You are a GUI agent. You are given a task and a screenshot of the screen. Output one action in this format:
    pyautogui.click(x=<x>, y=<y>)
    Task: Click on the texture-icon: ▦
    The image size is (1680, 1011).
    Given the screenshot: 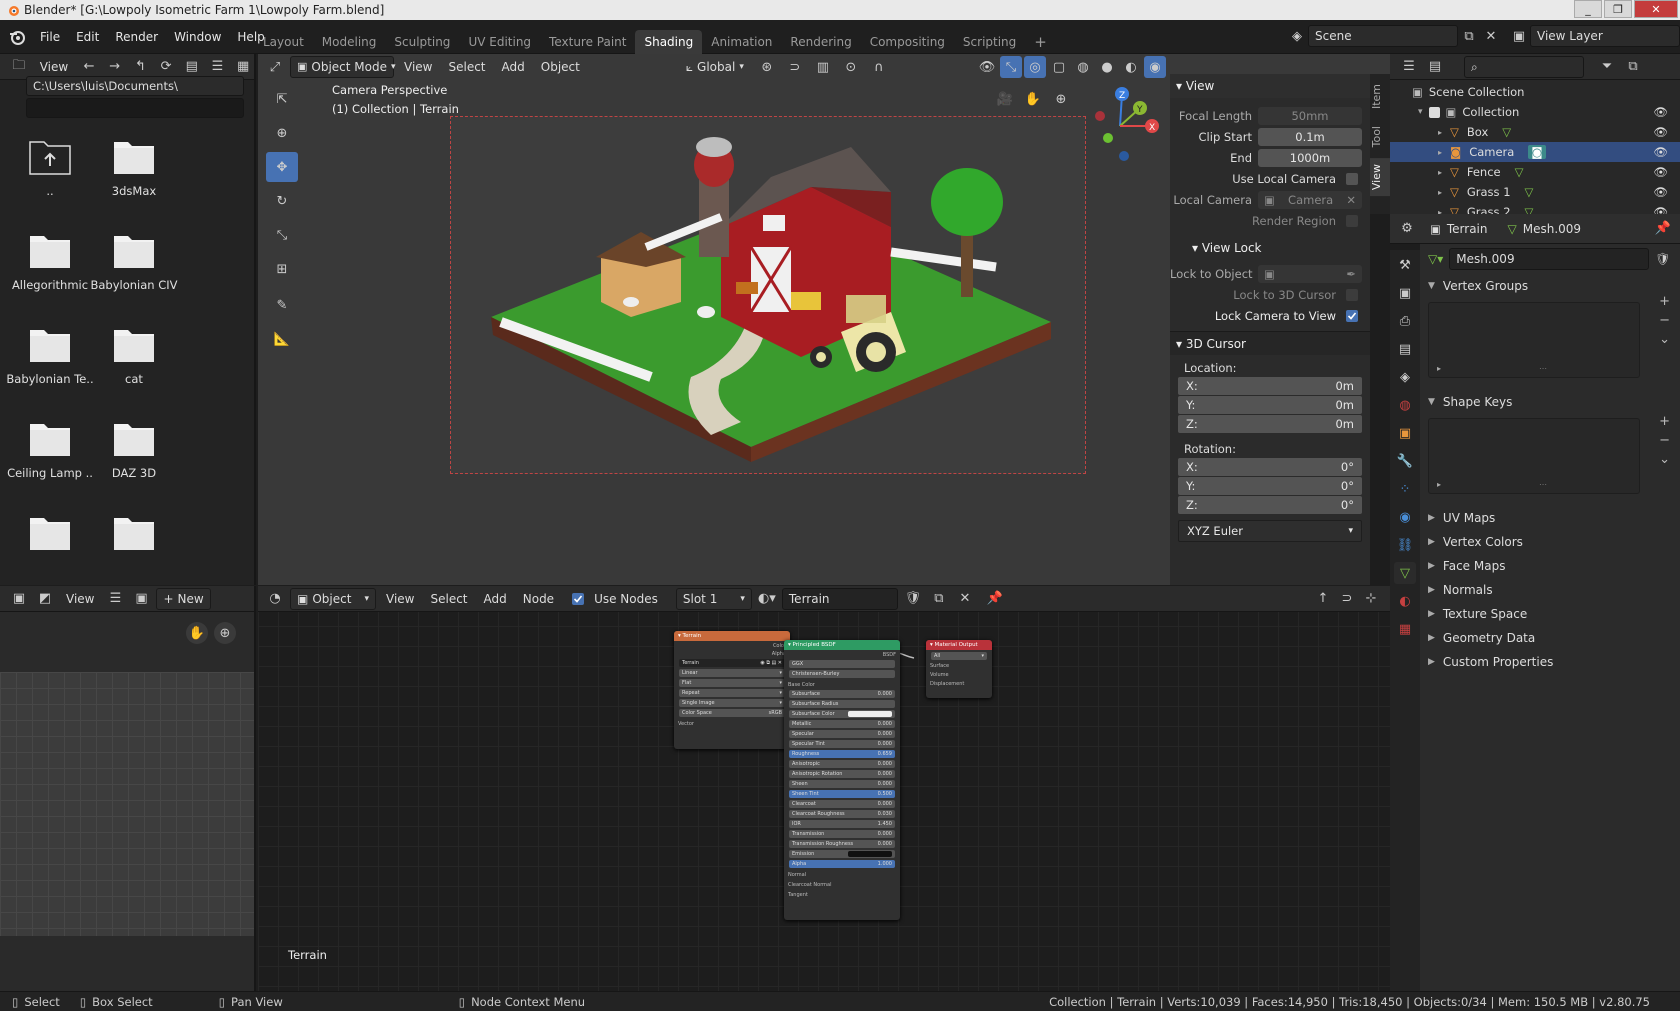 What is the action you would take?
    pyautogui.click(x=1405, y=629)
    